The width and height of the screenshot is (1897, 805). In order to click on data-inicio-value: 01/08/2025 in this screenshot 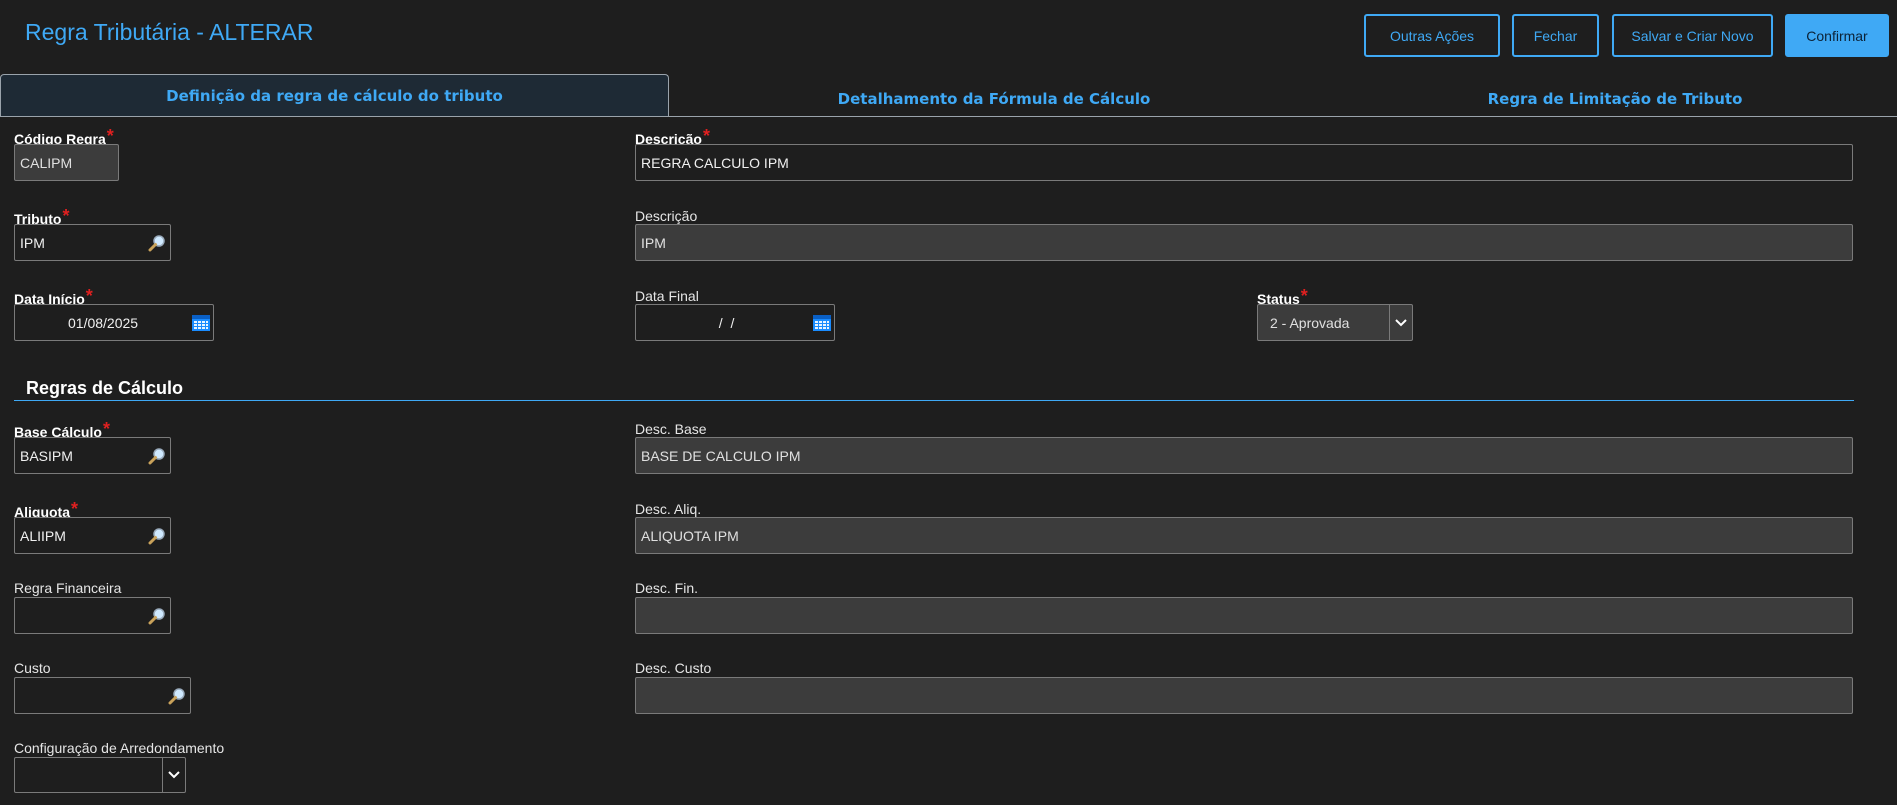, I will do `click(103, 322)`.